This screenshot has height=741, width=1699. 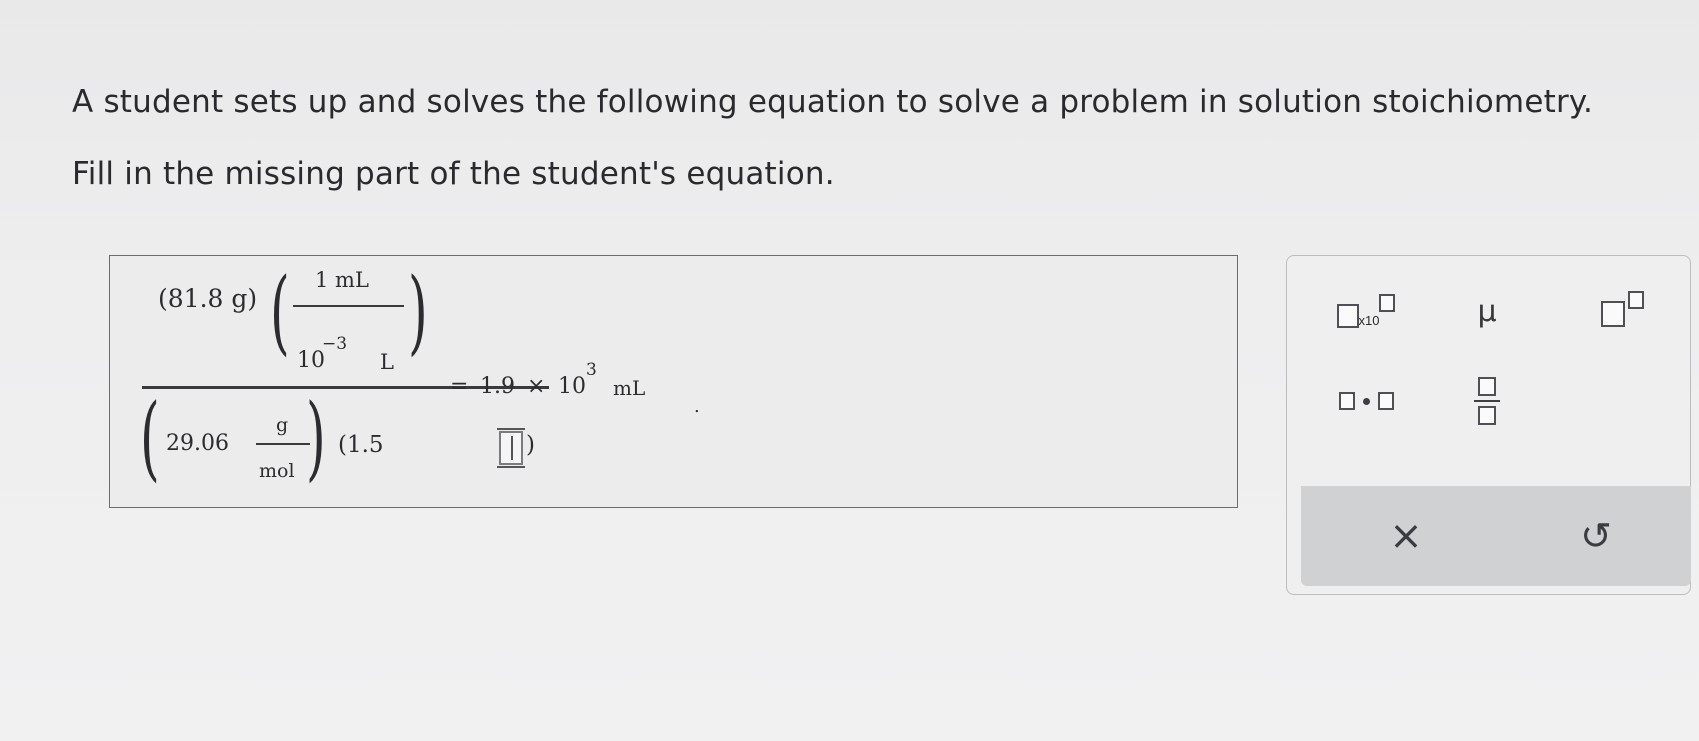 What do you see at coordinates (1612, 314) in the screenshot?
I see `base-box-icon` at bounding box center [1612, 314].